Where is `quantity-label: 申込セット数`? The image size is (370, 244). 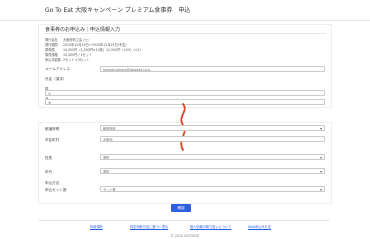 quantity-label: 申込セット数 is located at coordinates (56, 190).